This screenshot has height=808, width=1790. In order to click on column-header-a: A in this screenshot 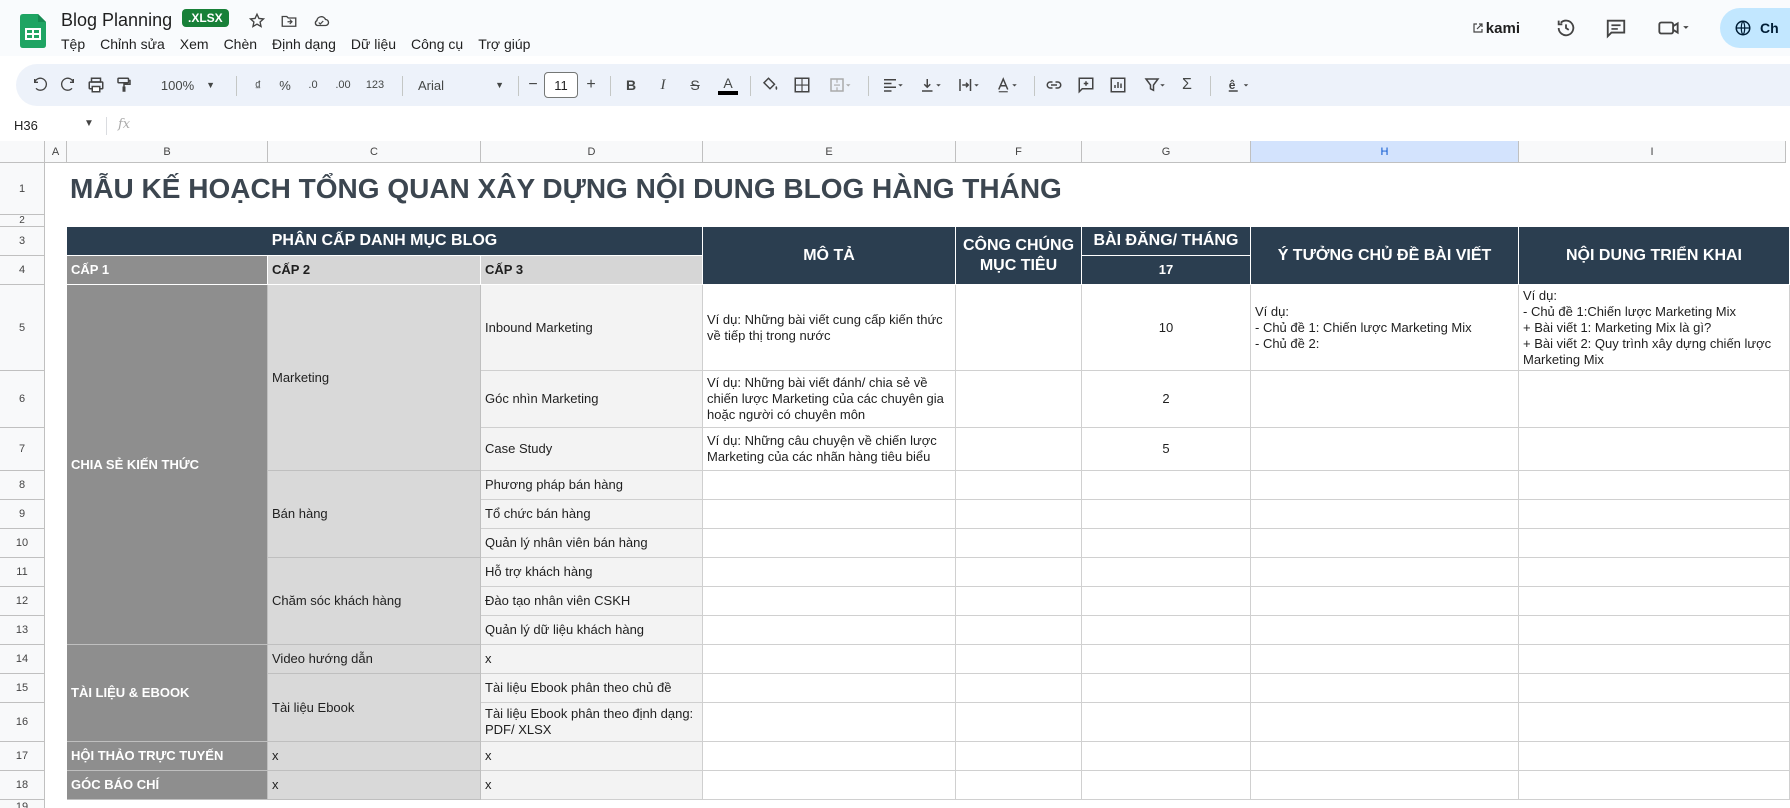, I will do `click(56, 152)`.